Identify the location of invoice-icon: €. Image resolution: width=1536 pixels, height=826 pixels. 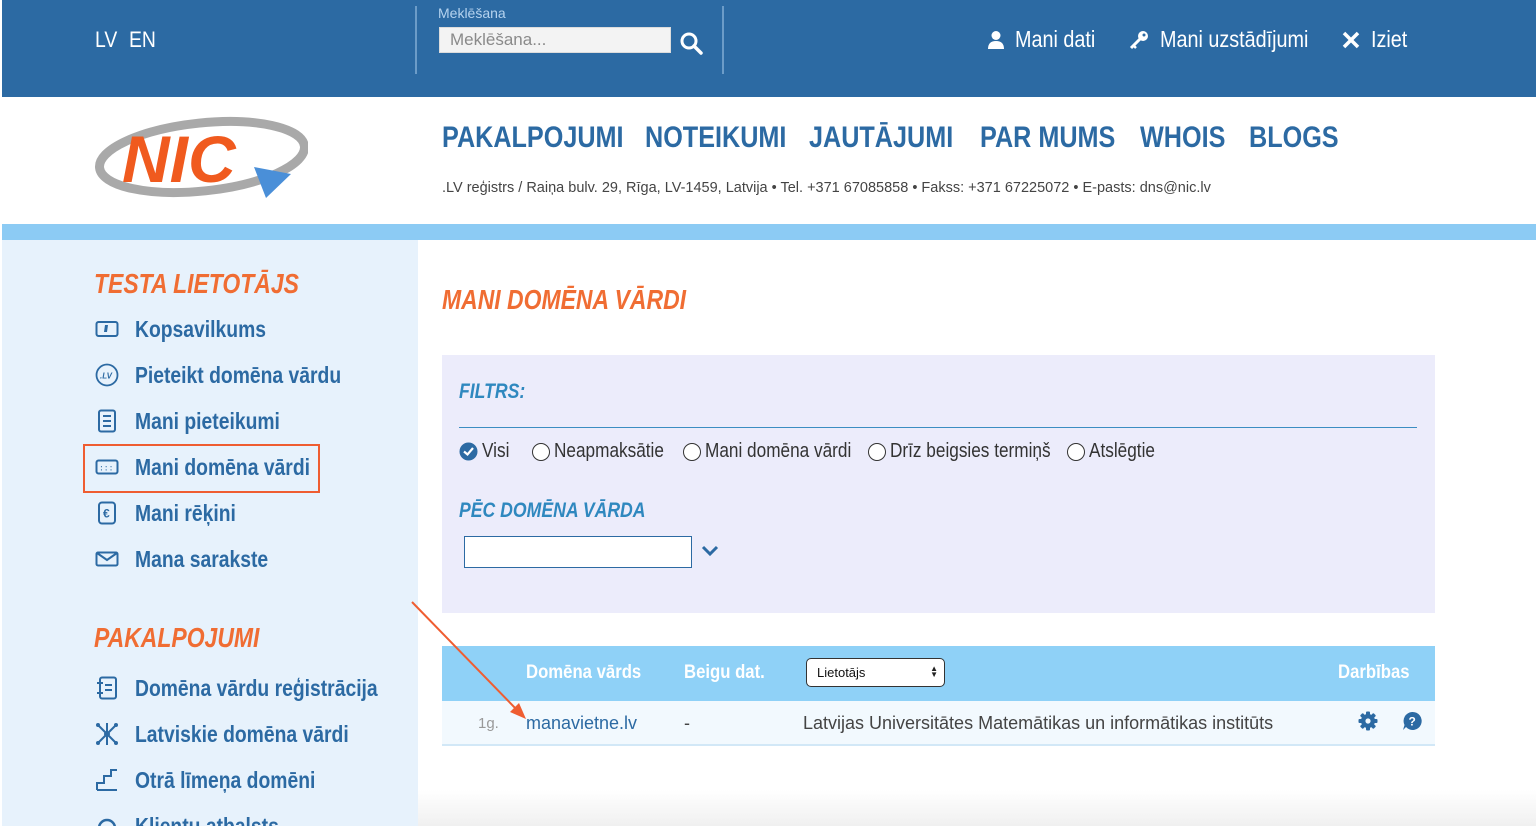
(107, 513).